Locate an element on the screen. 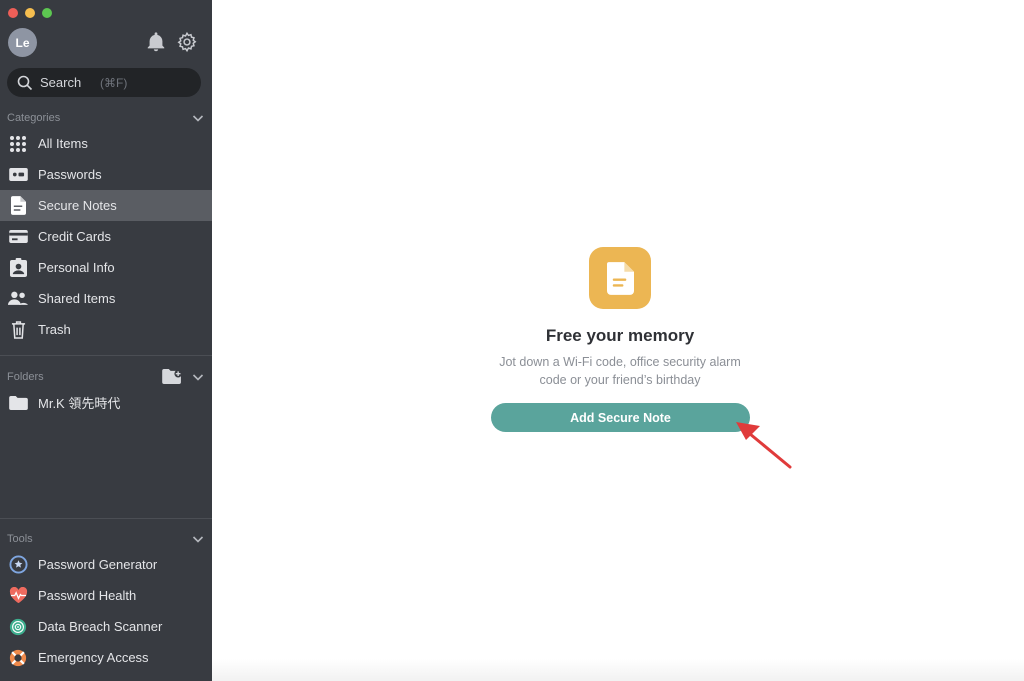  sidebar-item-label: Password Health is located at coordinates (87, 595).